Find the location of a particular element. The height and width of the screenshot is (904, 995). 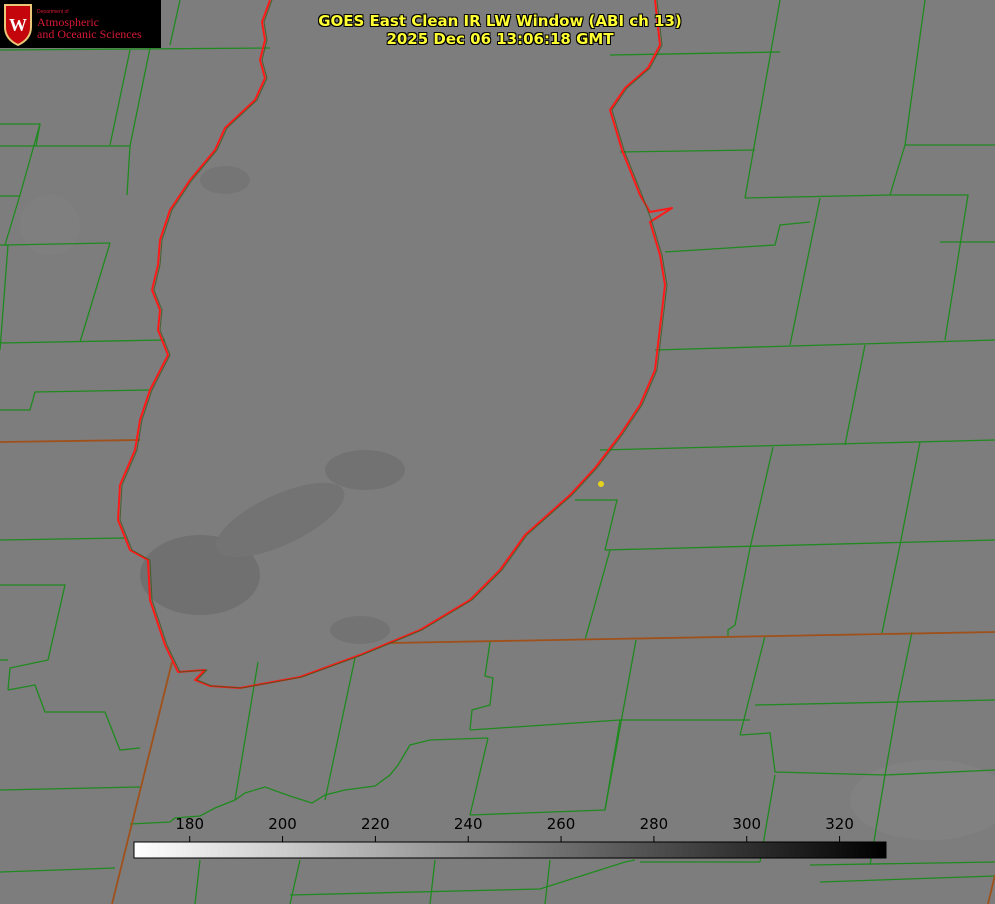

colorbar-tick-label-280: 280 is located at coordinates (654, 824).